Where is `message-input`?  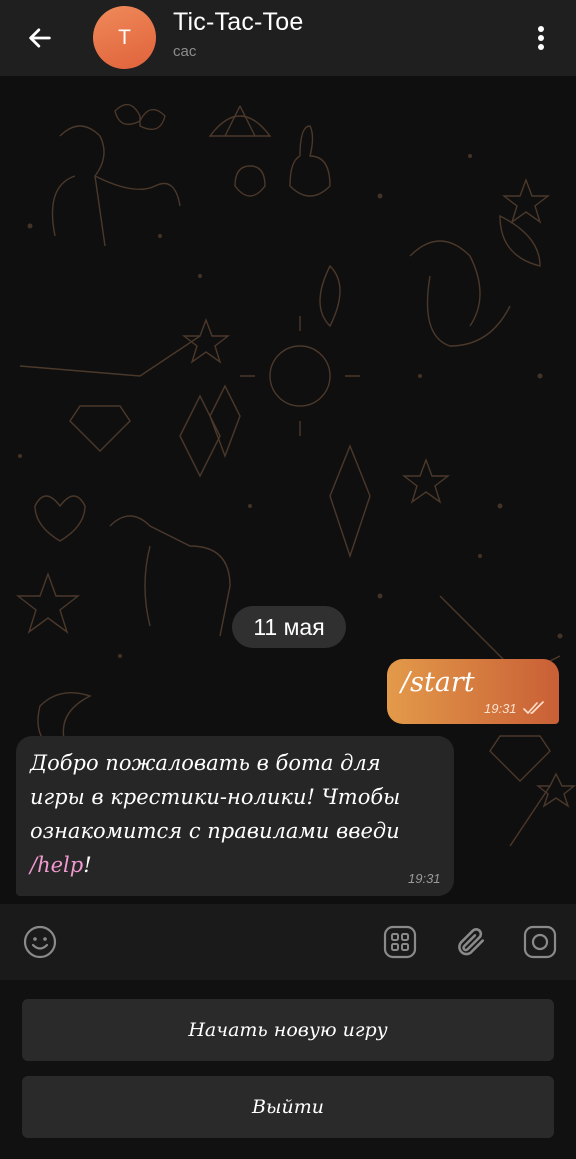 message-input is located at coordinates (222, 943).